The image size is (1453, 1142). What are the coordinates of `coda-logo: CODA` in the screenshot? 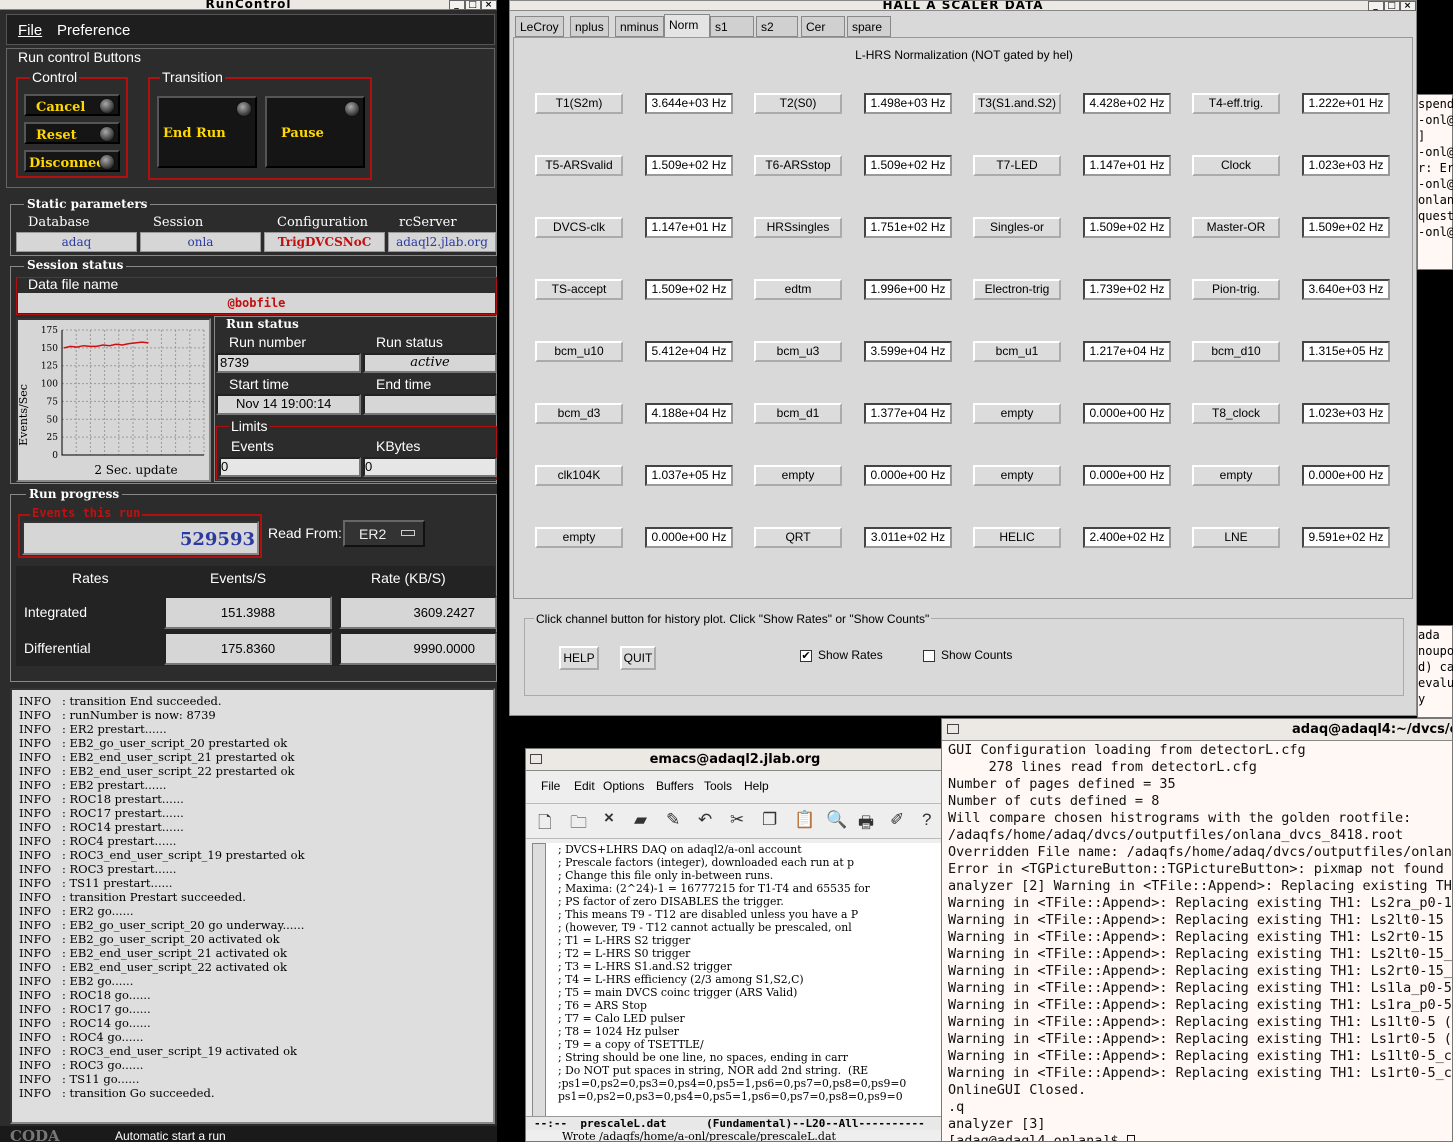 It's located at (35, 1134).